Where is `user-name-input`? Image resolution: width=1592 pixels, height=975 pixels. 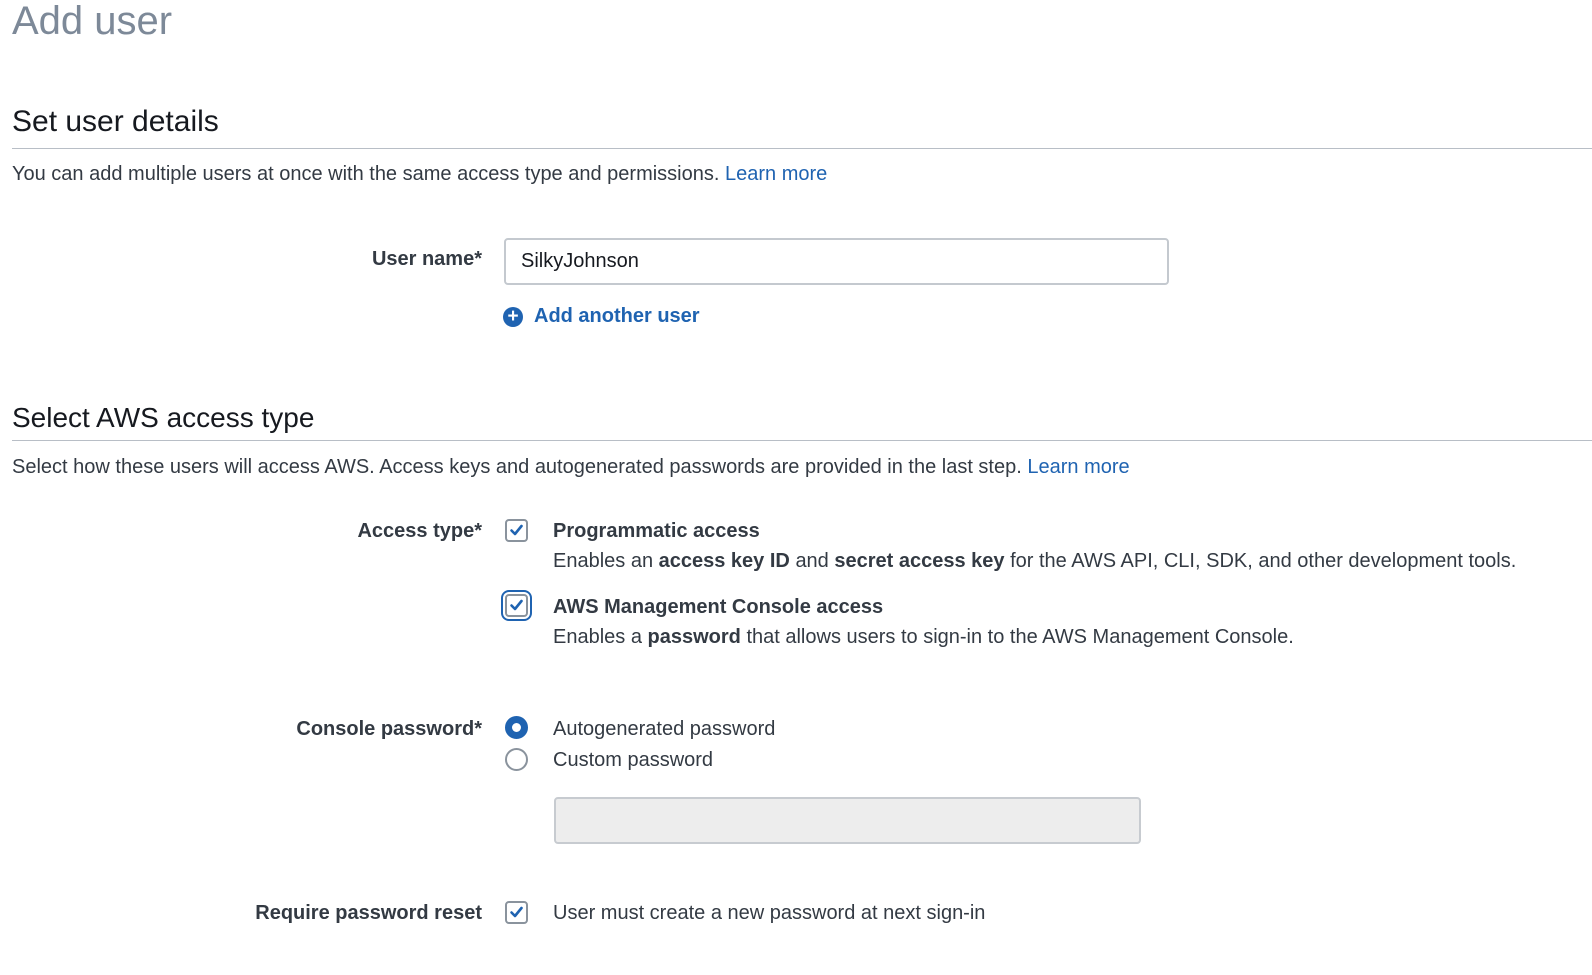
user-name-input is located at coordinates (836, 261).